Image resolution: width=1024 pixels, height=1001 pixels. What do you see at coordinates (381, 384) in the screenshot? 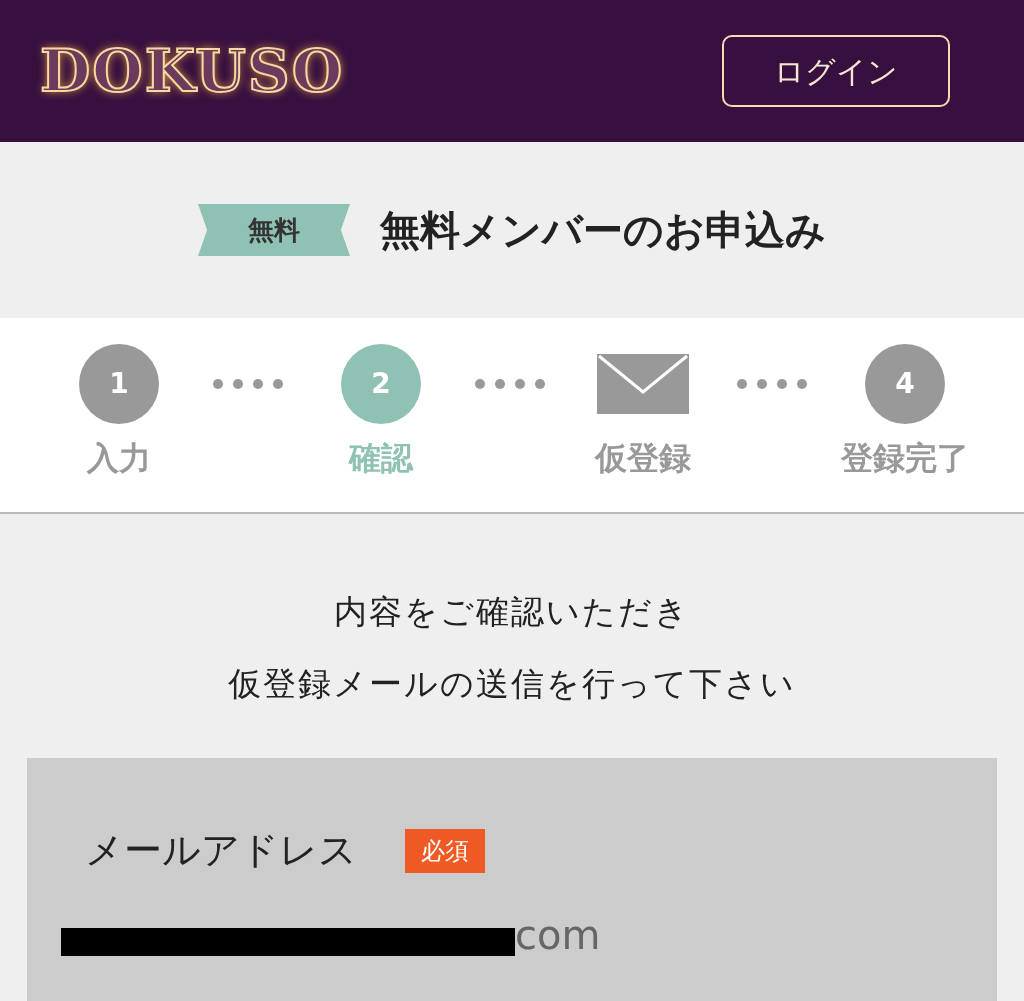
I see `step-number: 2` at bounding box center [381, 384].